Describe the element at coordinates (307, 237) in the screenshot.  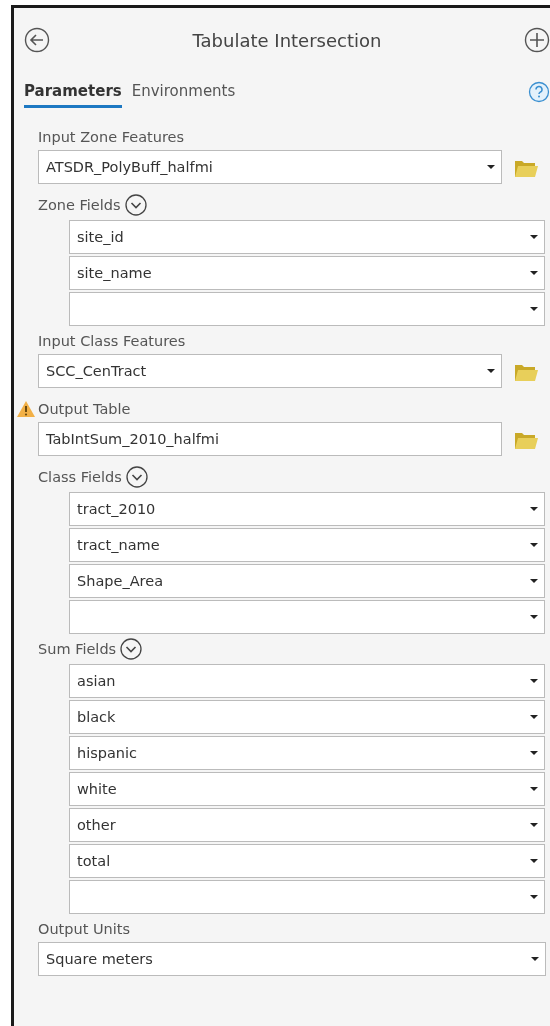
I see `dropdown: site_id` at that location.